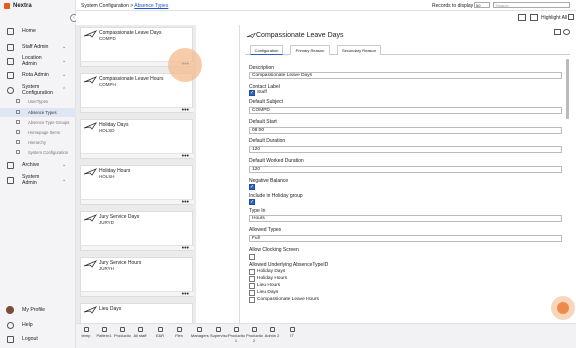 This screenshot has width=576, height=348. What do you see at coordinates (107, 130) in the screenshot?
I see `item-code: HOLSD` at bounding box center [107, 130].